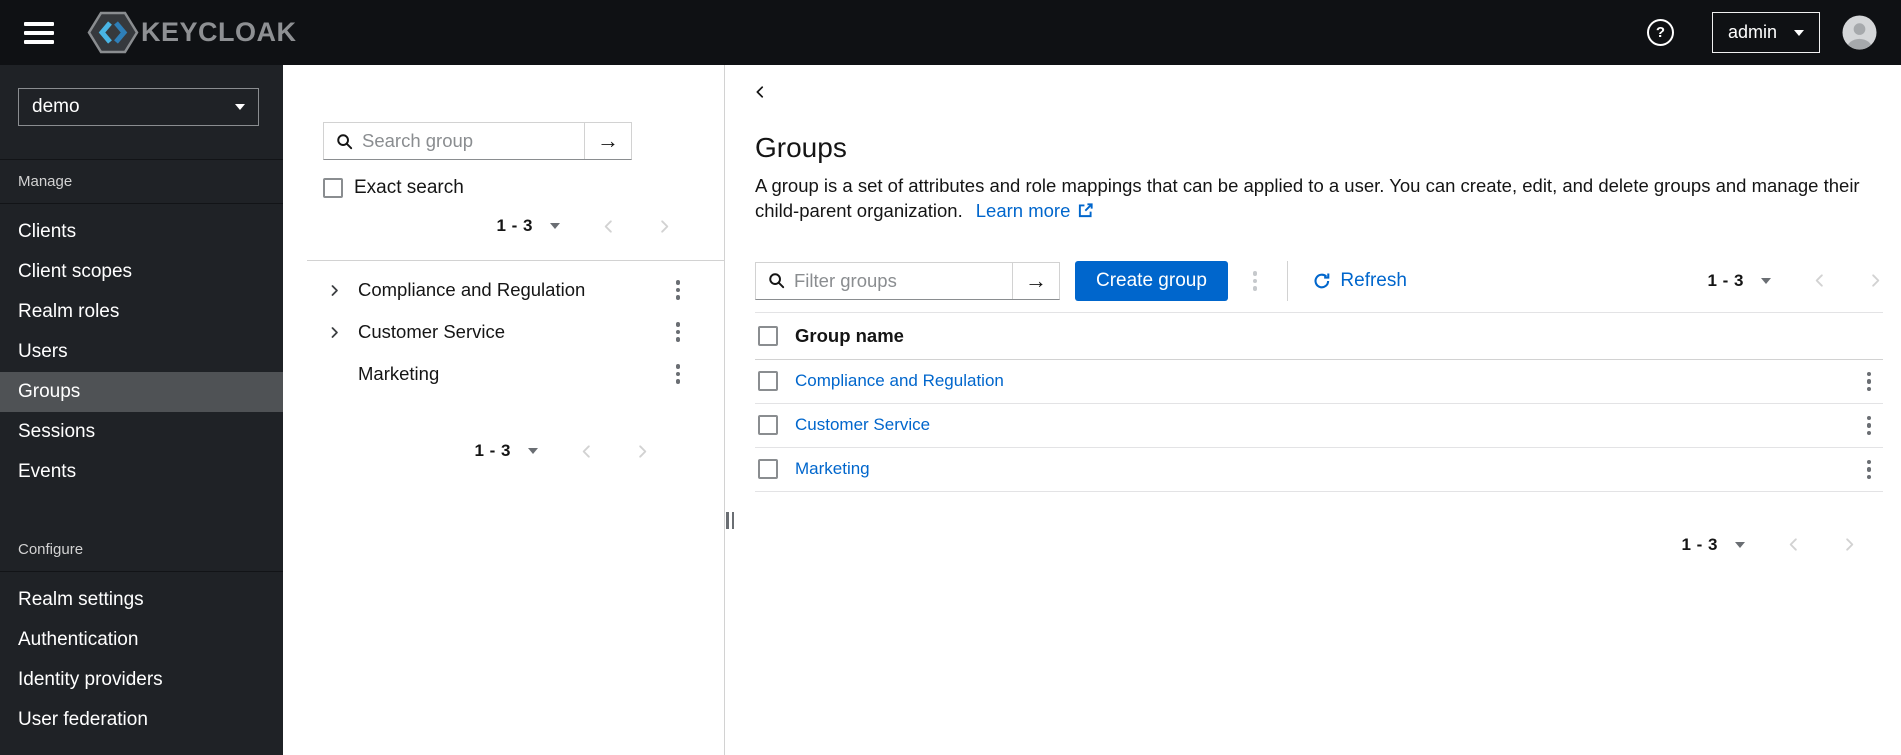  I want to click on tree-item-label: Compliance and Regulation, so click(471, 290).